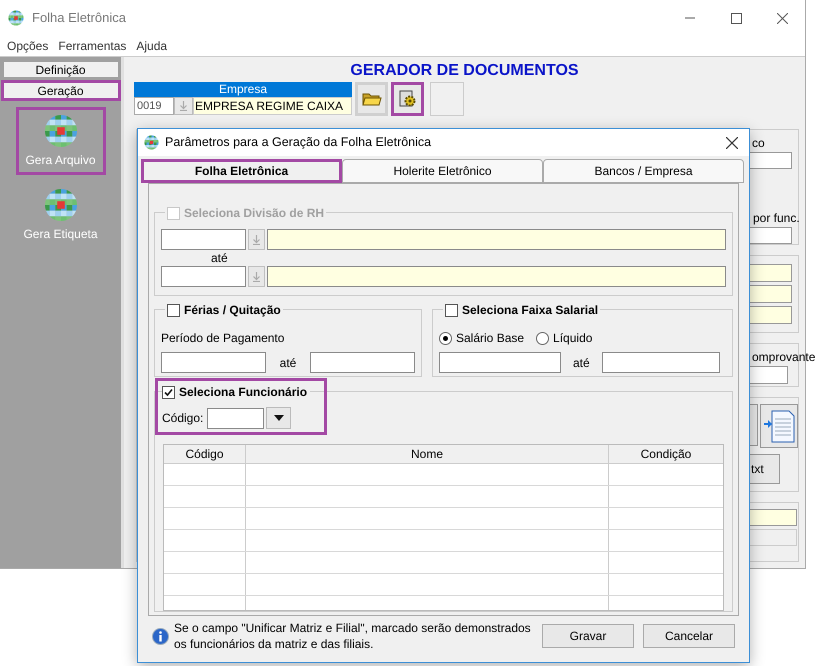 Image resolution: width=819 pixels, height=666 pixels. Describe the element at coordinates (272, 106) in the screenshot. I see `company-name-field: EMPRESA REGIME CAIXA` at that location.